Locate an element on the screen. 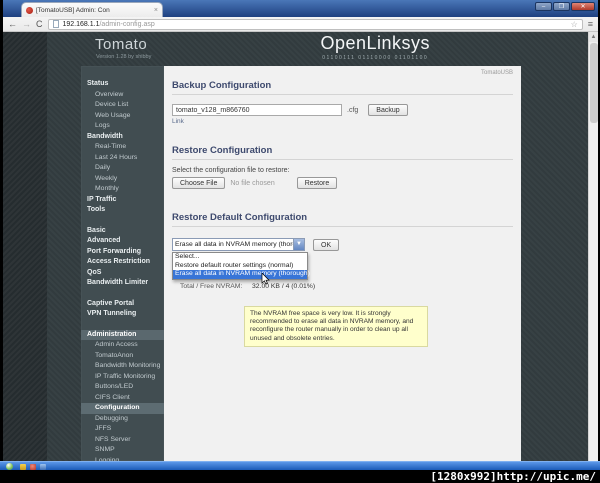  sidebar-item-advanced: Advanced is located at coordinates (122, 241).